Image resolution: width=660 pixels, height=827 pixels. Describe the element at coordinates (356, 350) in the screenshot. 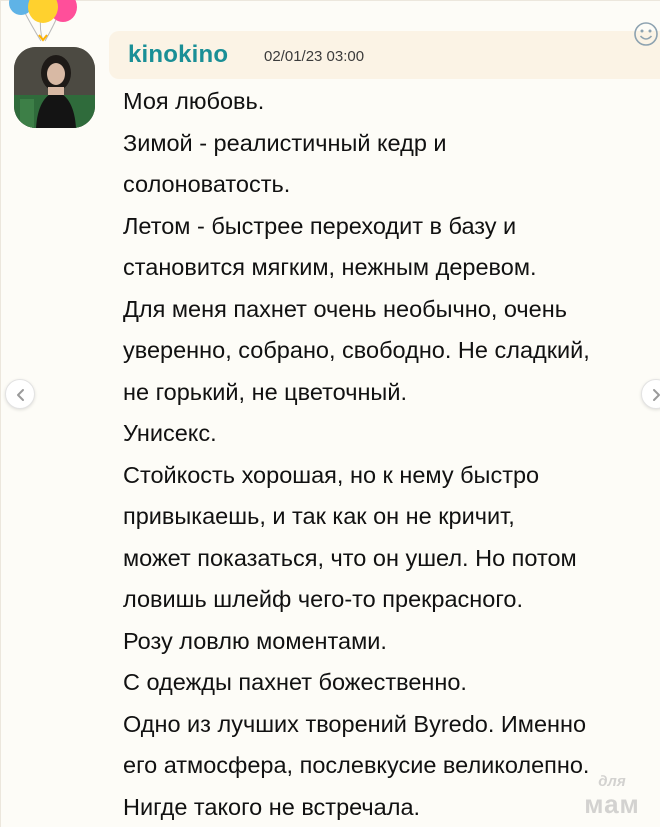

I see `comment-line: уверенно, собрано, свободно. Не сладкий,` at that location.